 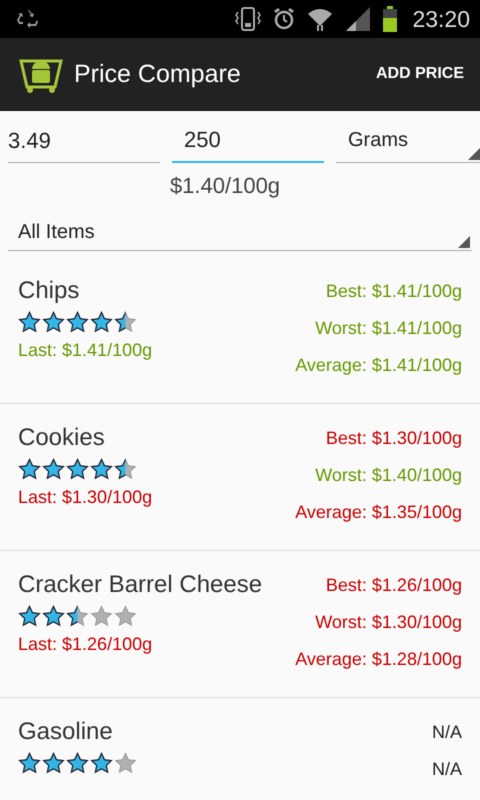 I want to click on filter-dropdown: All Items, so click(x=240, y=233).